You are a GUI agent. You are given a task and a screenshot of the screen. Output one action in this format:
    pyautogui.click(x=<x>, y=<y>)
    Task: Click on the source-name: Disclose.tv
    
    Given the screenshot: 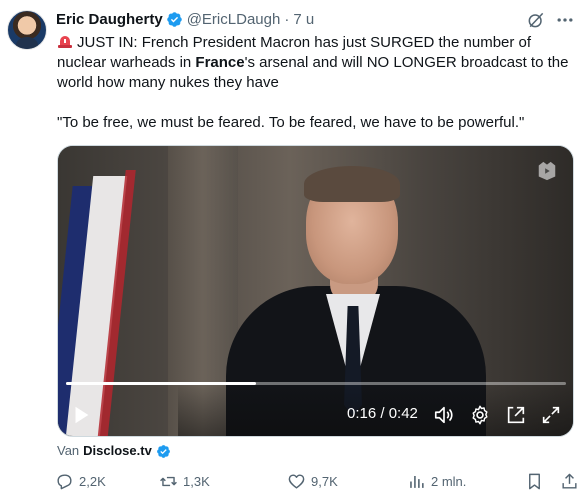 What is the action you would take?
    pyautogui.click(x=117, y=451)
    